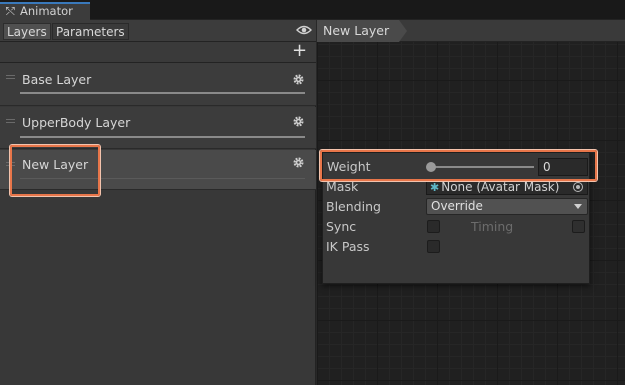 The width and height of the screenshot is (625, 385). What do you see at coordinates (304, 30) in the screenshot?
I see `eye-icon` at bounding box center [304, 30].